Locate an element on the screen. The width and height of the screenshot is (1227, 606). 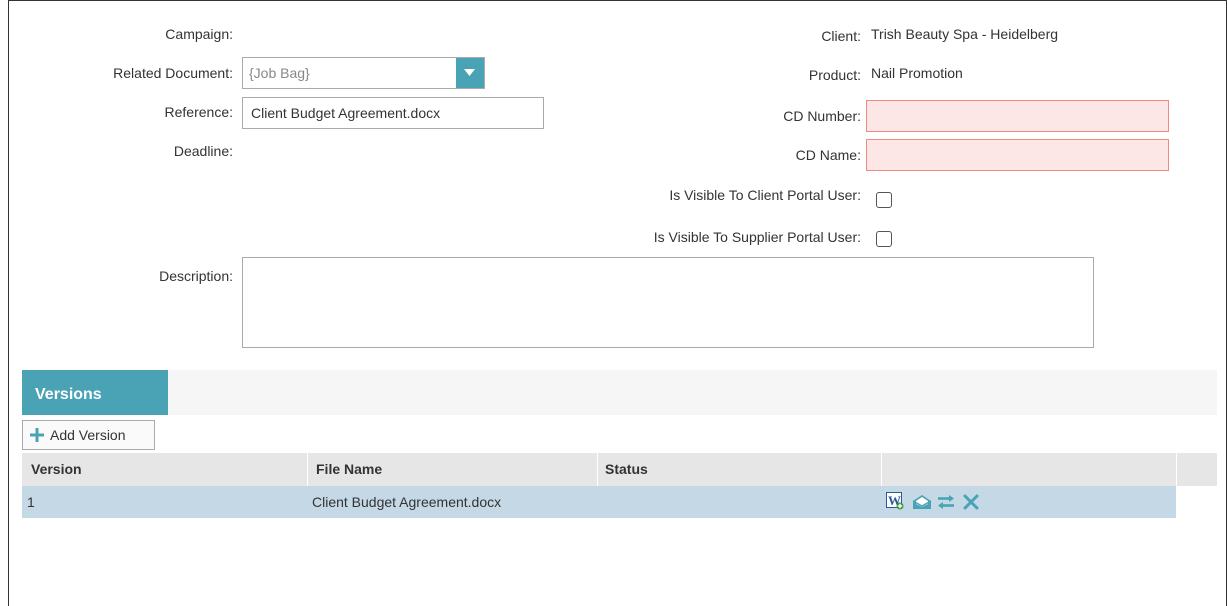
cd-name-input is located at coordinates (1017, 155).